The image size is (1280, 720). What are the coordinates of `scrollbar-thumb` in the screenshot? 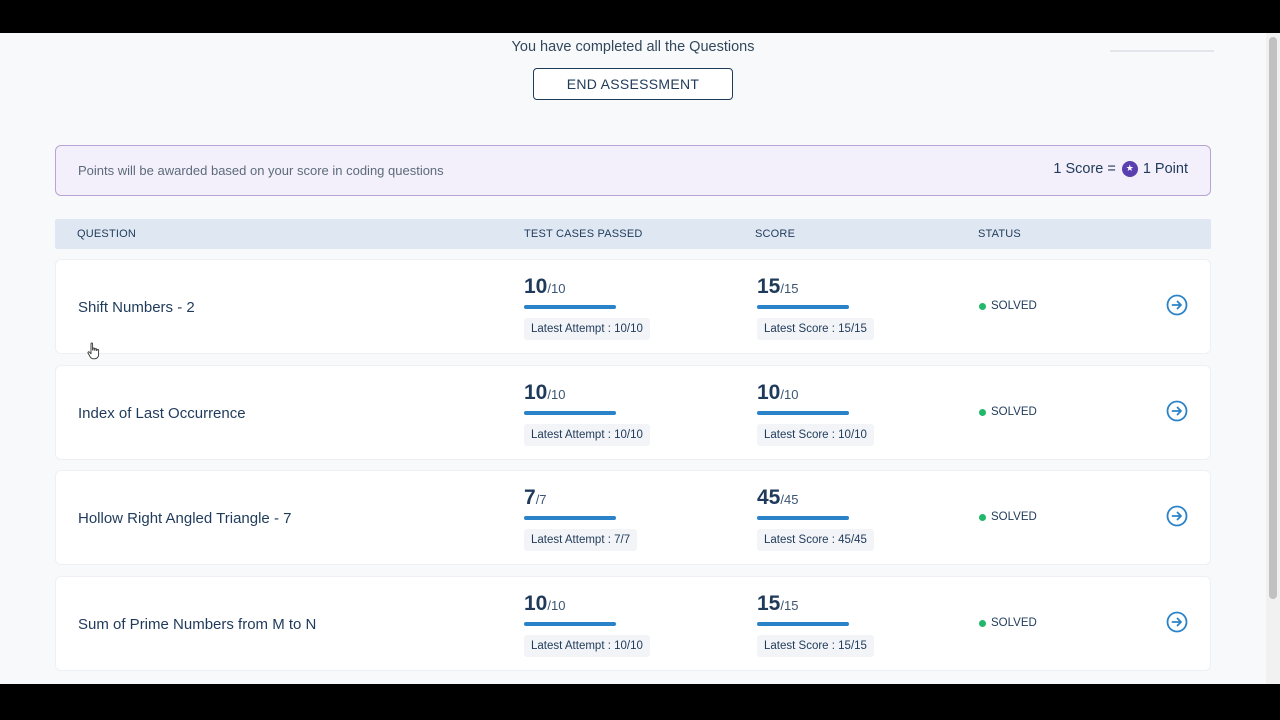 It's located at (1273, 318).